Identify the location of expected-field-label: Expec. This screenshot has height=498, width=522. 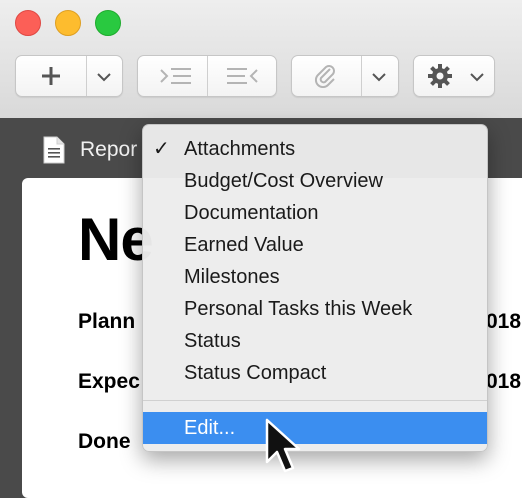
(109, 381).